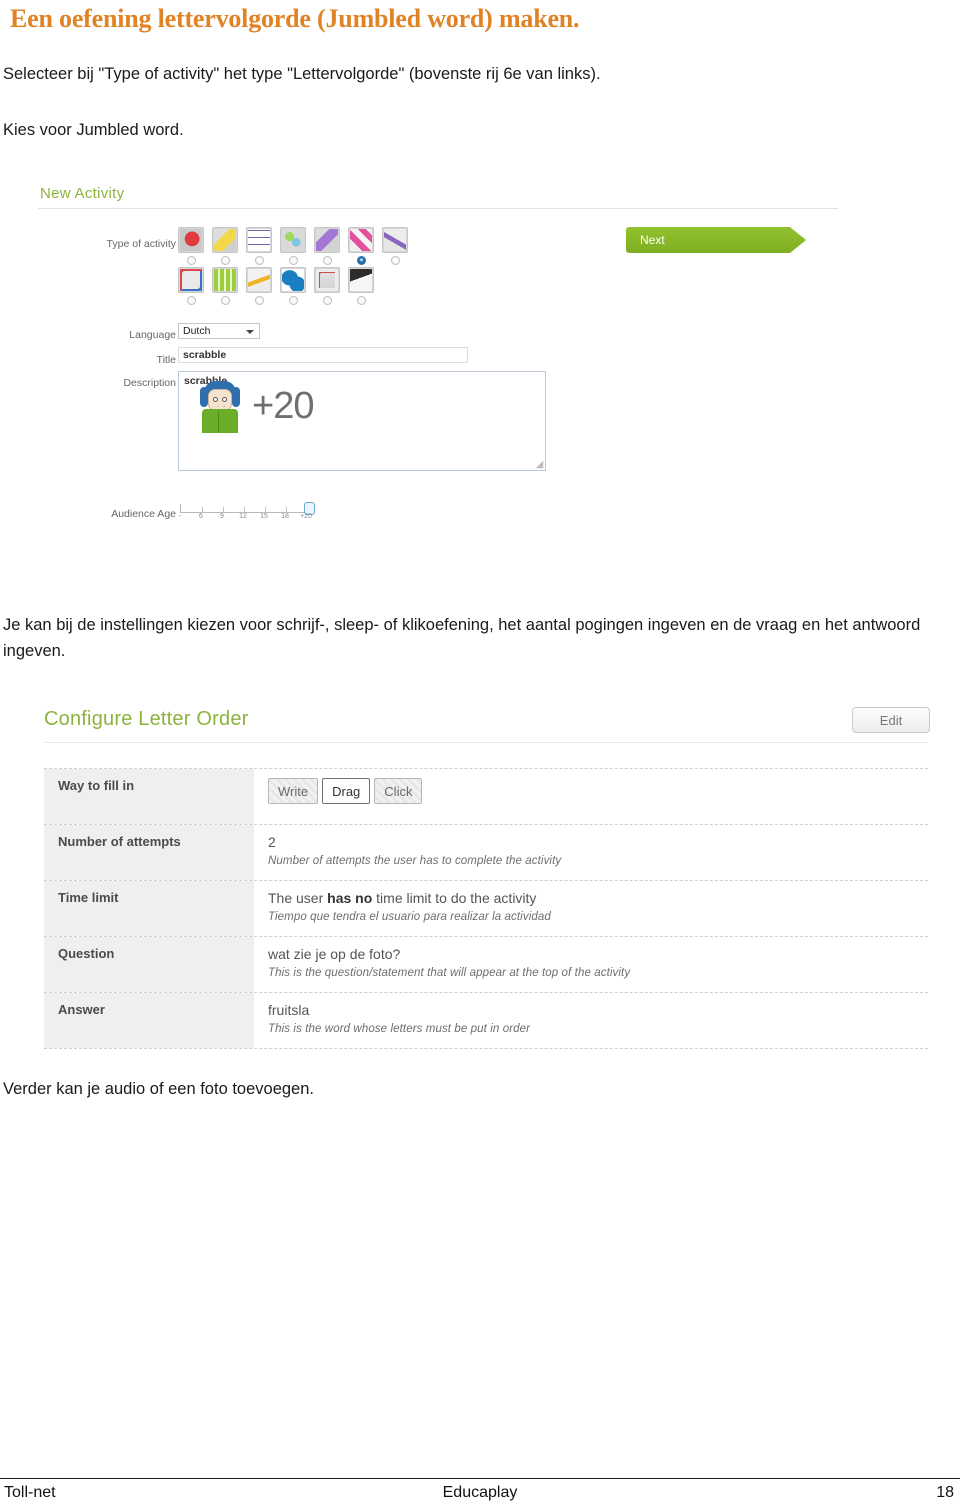 The width and height of the screenshot is (960, 1512). What do you see at coordinates (201, 516) in the screenshot?
I see `age-tick-1: 6` at bounding box center [201, 516].